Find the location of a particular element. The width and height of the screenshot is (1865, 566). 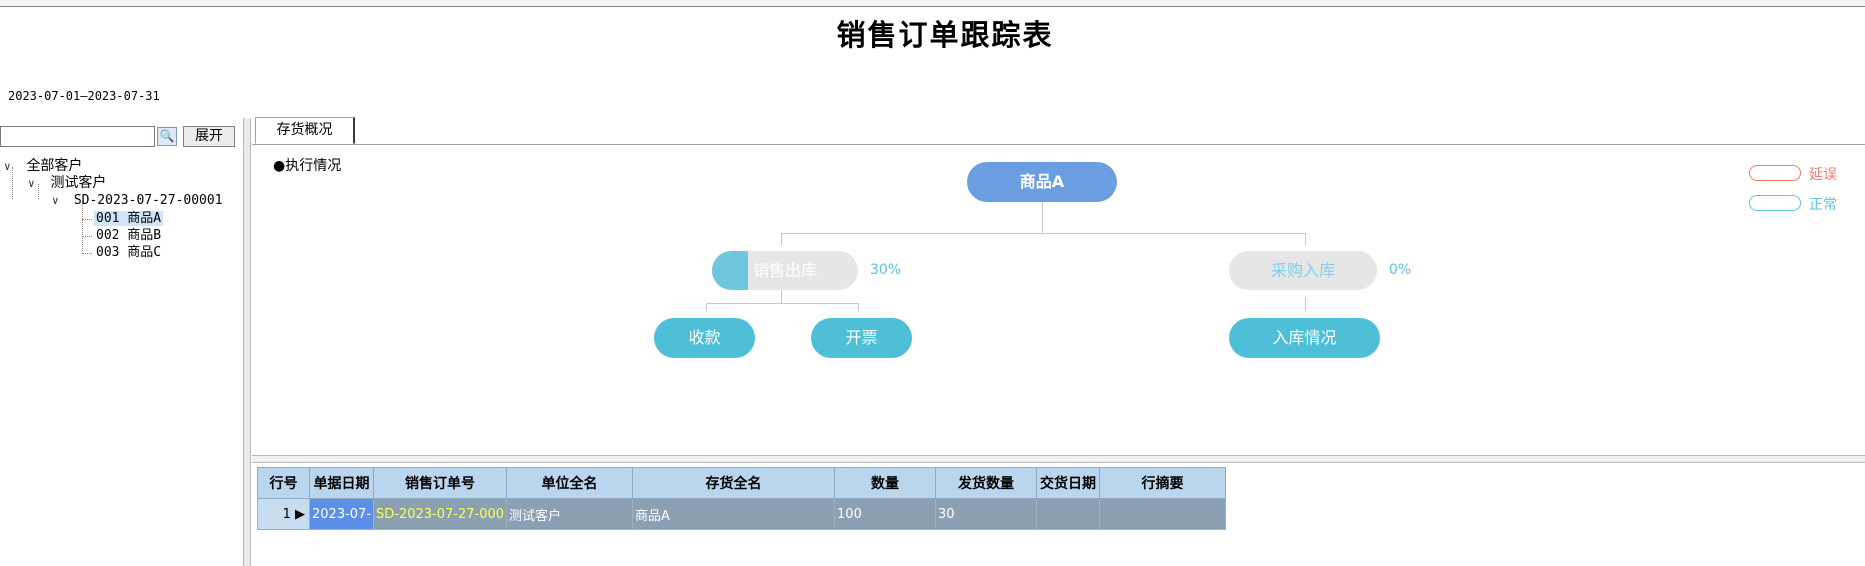

cell-date: 2023-07- is located at coordinates (341, 514).